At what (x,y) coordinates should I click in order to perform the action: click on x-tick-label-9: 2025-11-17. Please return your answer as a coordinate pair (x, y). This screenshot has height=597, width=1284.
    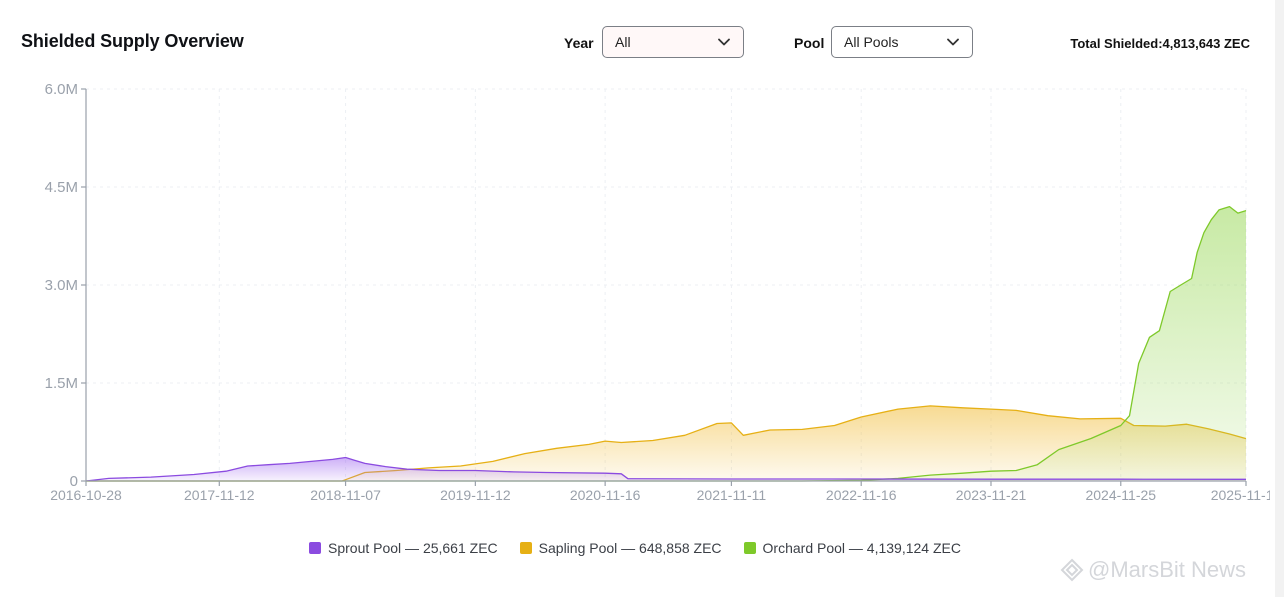
    Looking at the image, I should click on (1240, 495).